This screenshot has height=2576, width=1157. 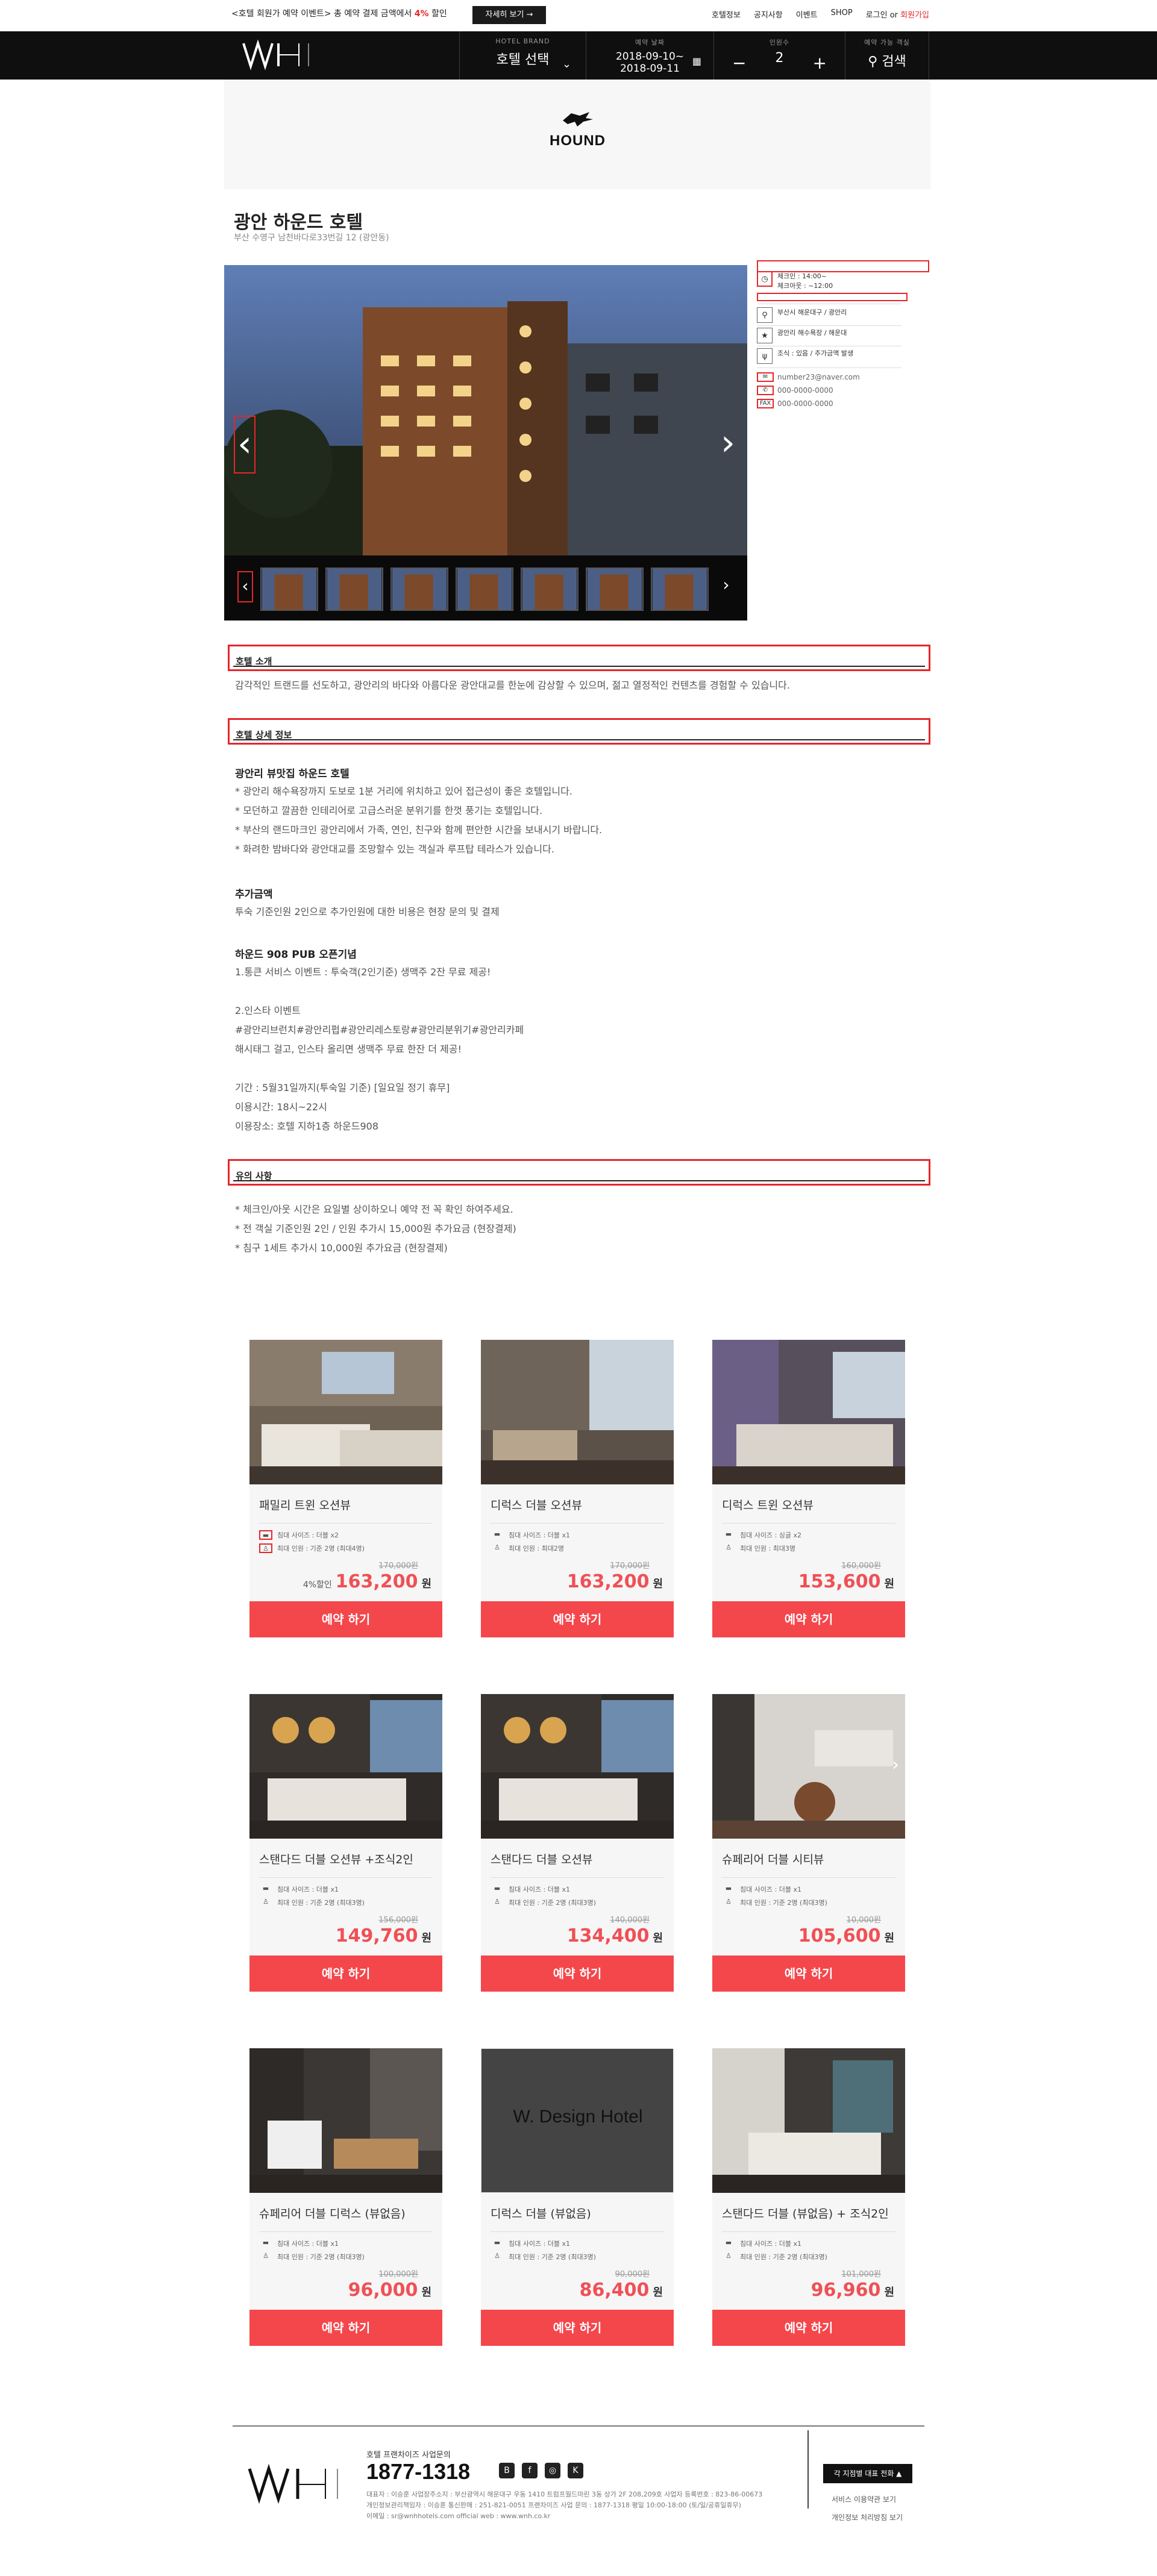 What do you see at coordinates (614, 2291) in the screenshot?
I see `sale-price: 86,400` at bounding box center [614, 2291].